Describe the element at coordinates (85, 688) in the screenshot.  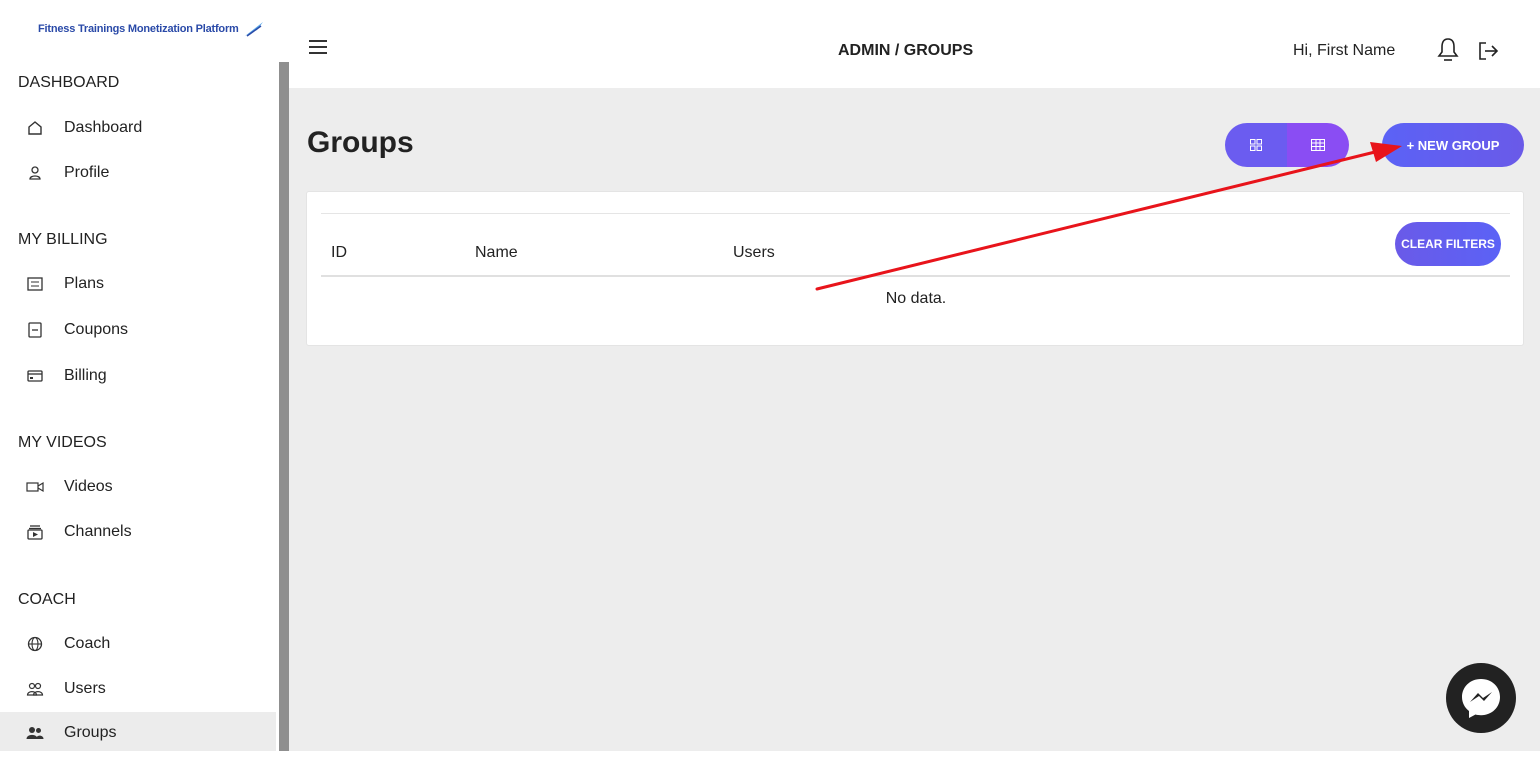
I see `sidebar-item-label: Users` at that location.